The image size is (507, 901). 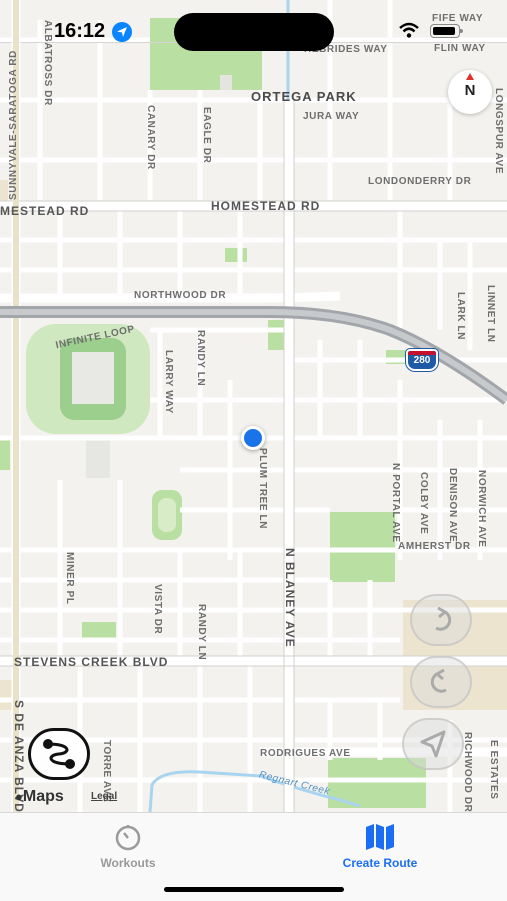 I want to click on legal-link: Legal, so click(x=104, y=796).